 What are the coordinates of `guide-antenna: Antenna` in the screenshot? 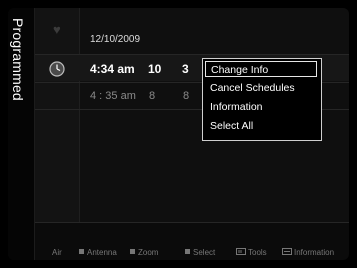 It's located at (98, 253).